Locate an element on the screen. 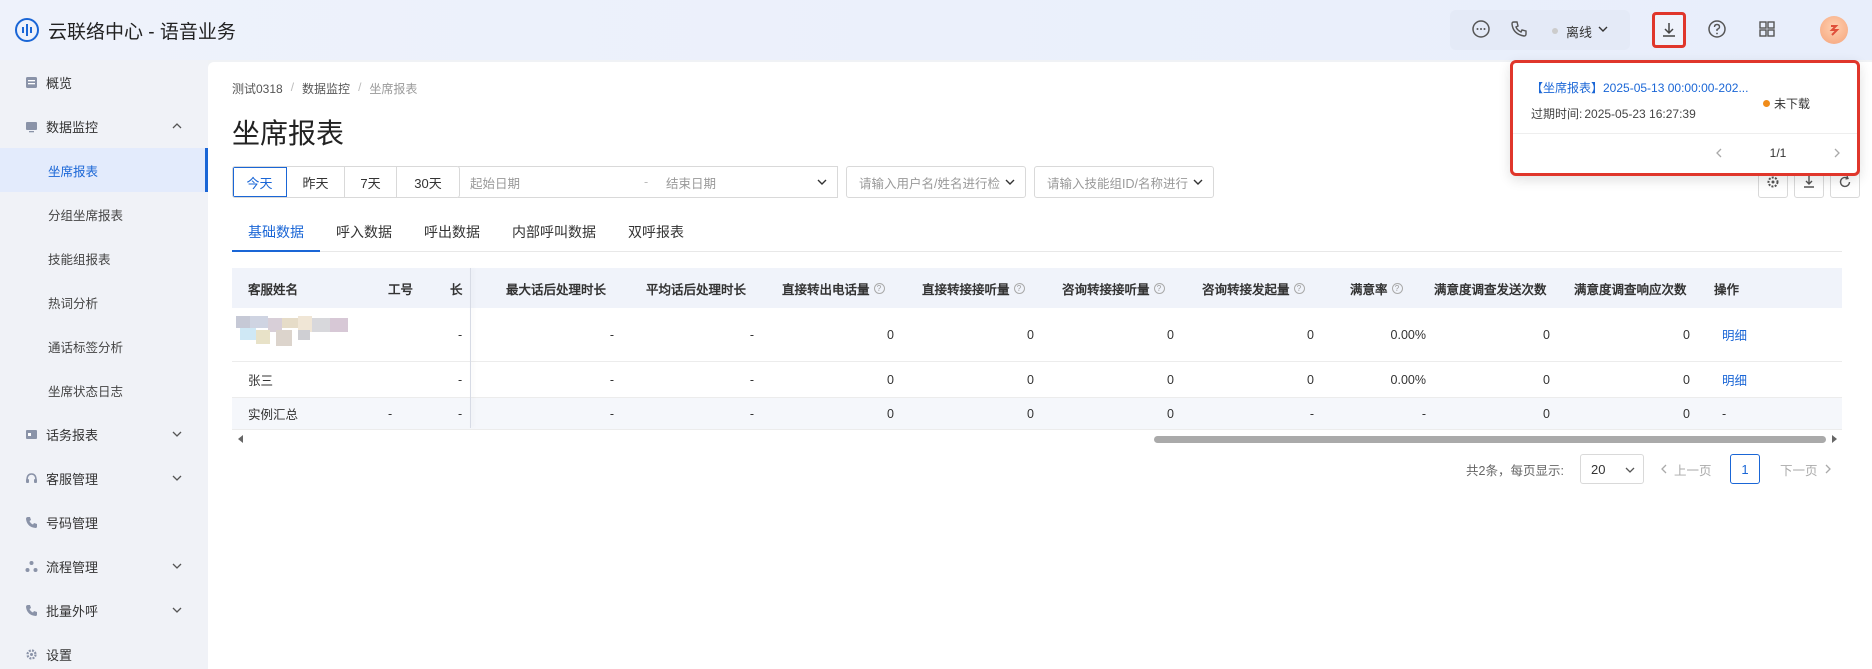 This screenshot has height=669, width=1872. top-header: 云联络中心 - 语音业务 离线 is located at coordinates (936, 30).